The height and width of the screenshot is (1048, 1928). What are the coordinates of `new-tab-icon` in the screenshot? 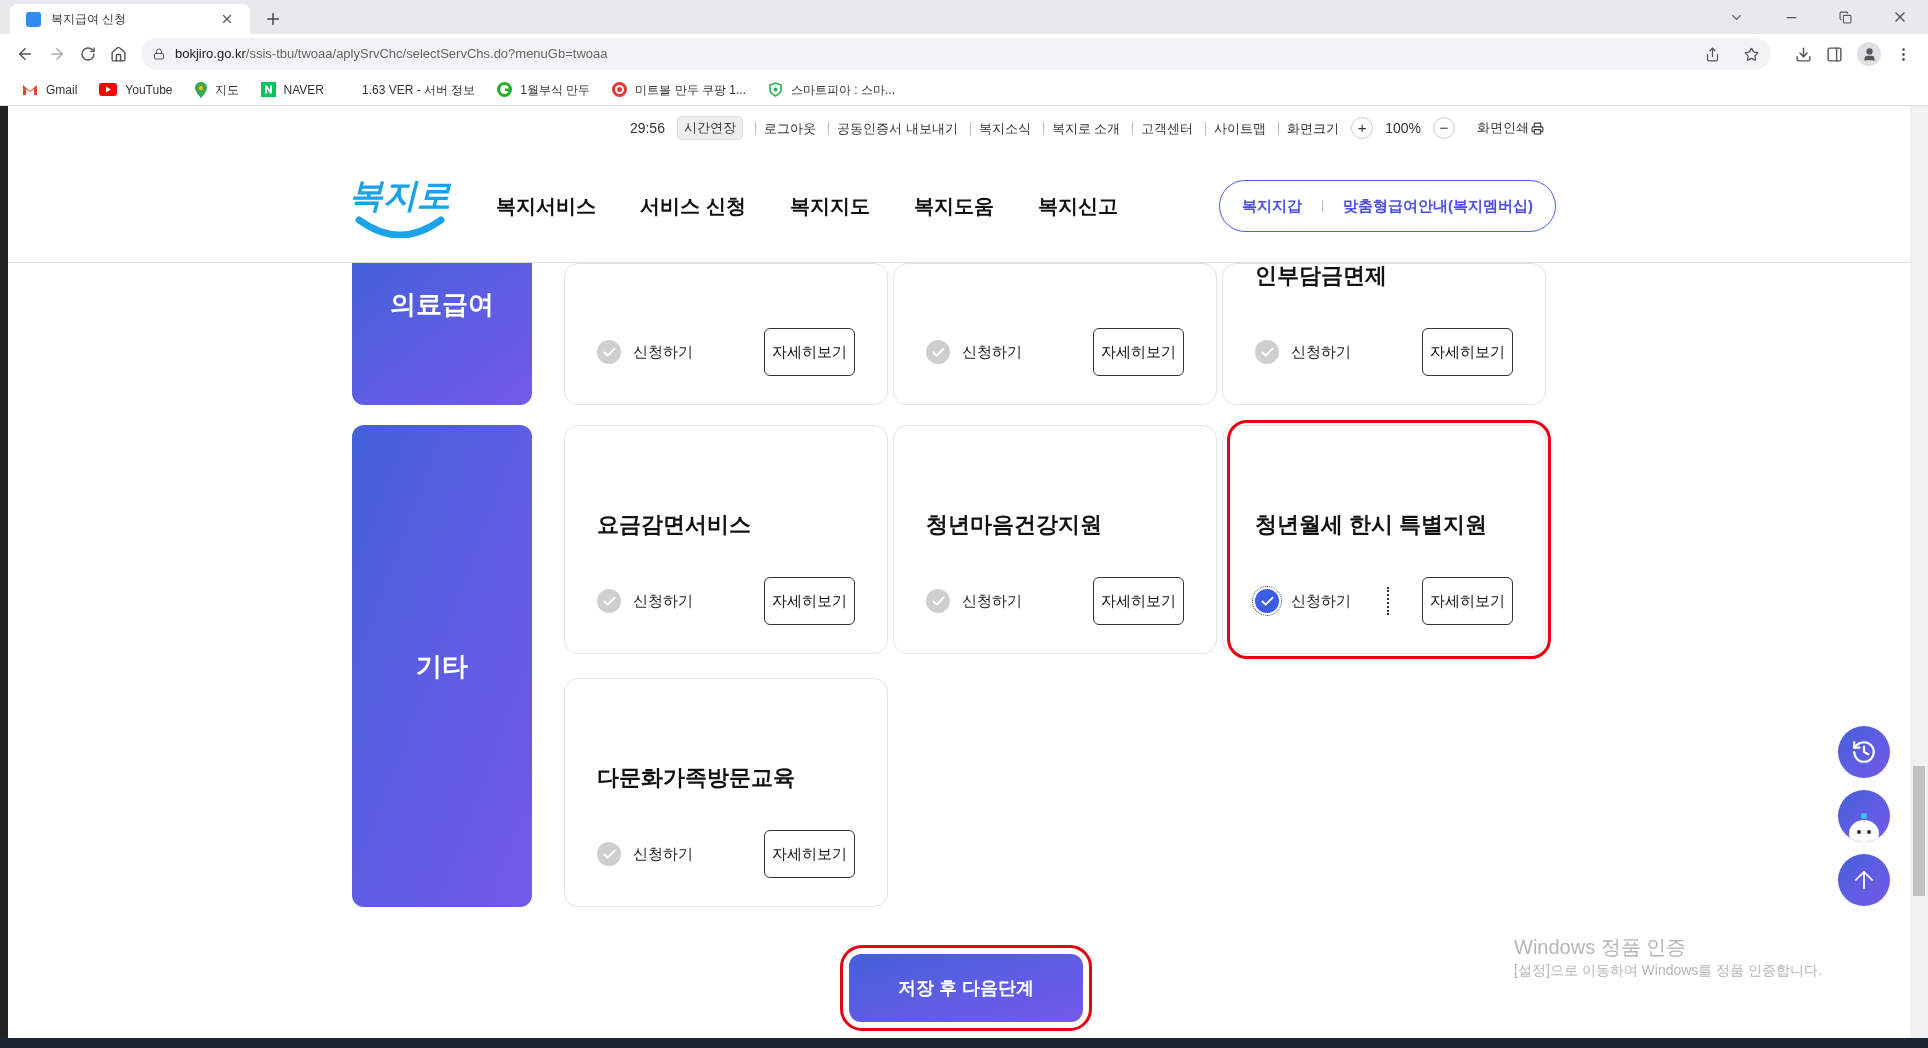 It's located at (273, 19).